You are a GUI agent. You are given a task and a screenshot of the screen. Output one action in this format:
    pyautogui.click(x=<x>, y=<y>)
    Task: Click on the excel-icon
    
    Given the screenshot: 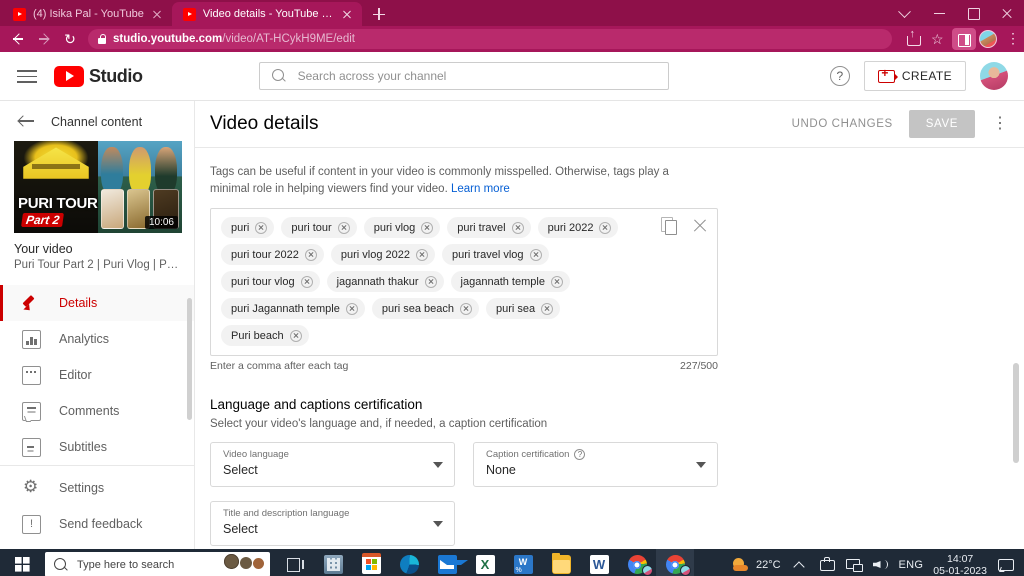 What is the action you would take?
    pyautogui.click(x=485, y=562)
    